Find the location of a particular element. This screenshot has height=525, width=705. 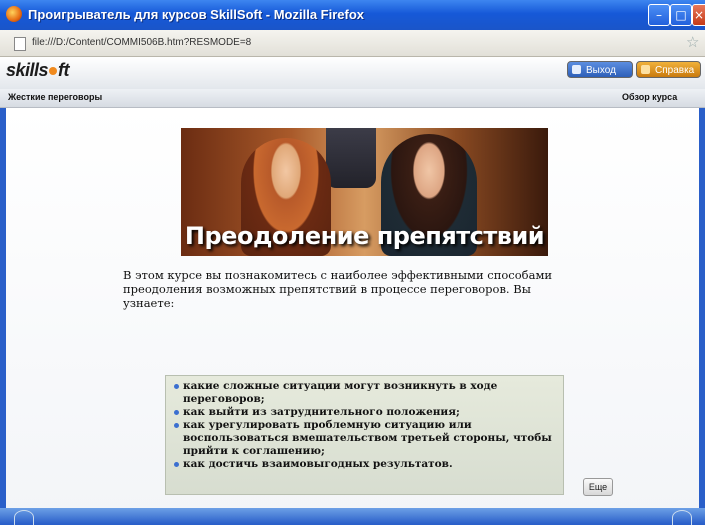

course-nav-strip: Жесткие переговоры Обзор курса is located at coordinates (352, 98).